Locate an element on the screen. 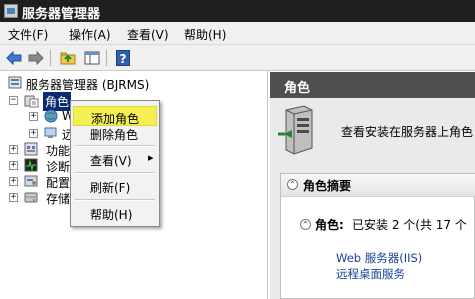  collapse-section-icon: ⌃ is located at coordinates (292, 184).